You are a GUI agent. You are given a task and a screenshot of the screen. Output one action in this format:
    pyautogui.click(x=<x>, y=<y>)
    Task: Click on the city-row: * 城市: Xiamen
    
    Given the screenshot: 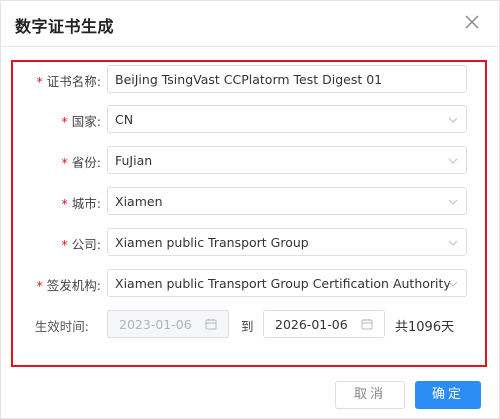 What is the action you would take?
    pyautogui.click(x=249, y=202)
    